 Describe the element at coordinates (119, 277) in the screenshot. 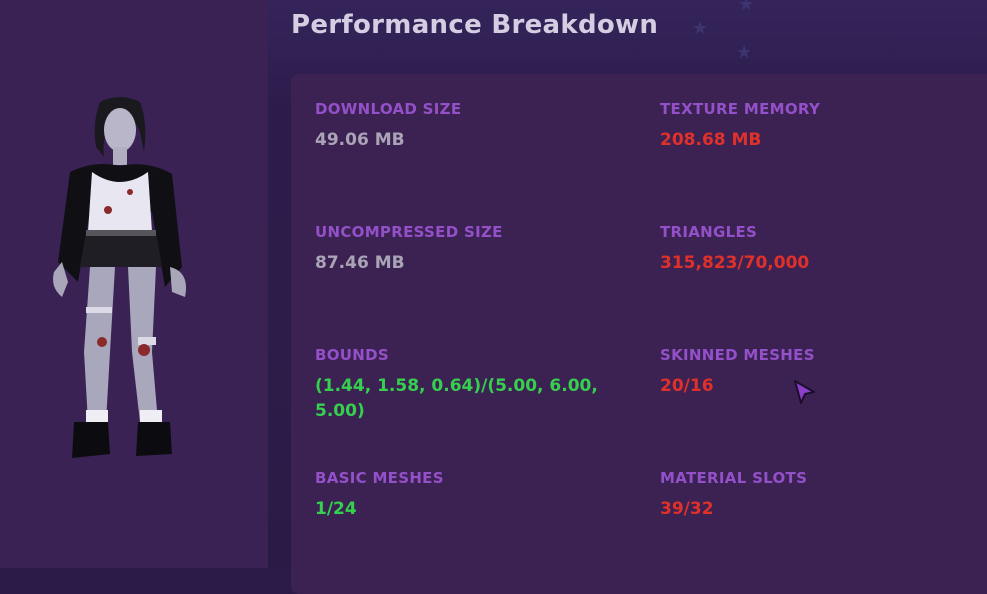

I see `avatar-preview-image` at that location.